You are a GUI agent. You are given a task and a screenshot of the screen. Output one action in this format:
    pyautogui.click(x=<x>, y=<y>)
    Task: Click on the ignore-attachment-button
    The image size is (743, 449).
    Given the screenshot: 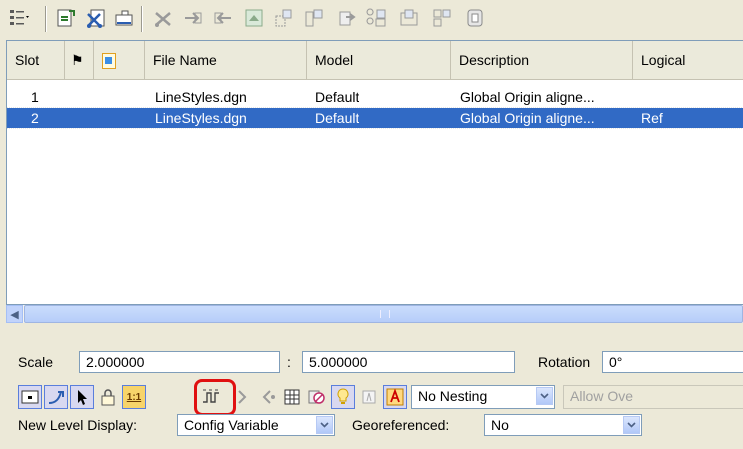 What is the action you would take?
    pyautogui.click(x=268, y=397)
    